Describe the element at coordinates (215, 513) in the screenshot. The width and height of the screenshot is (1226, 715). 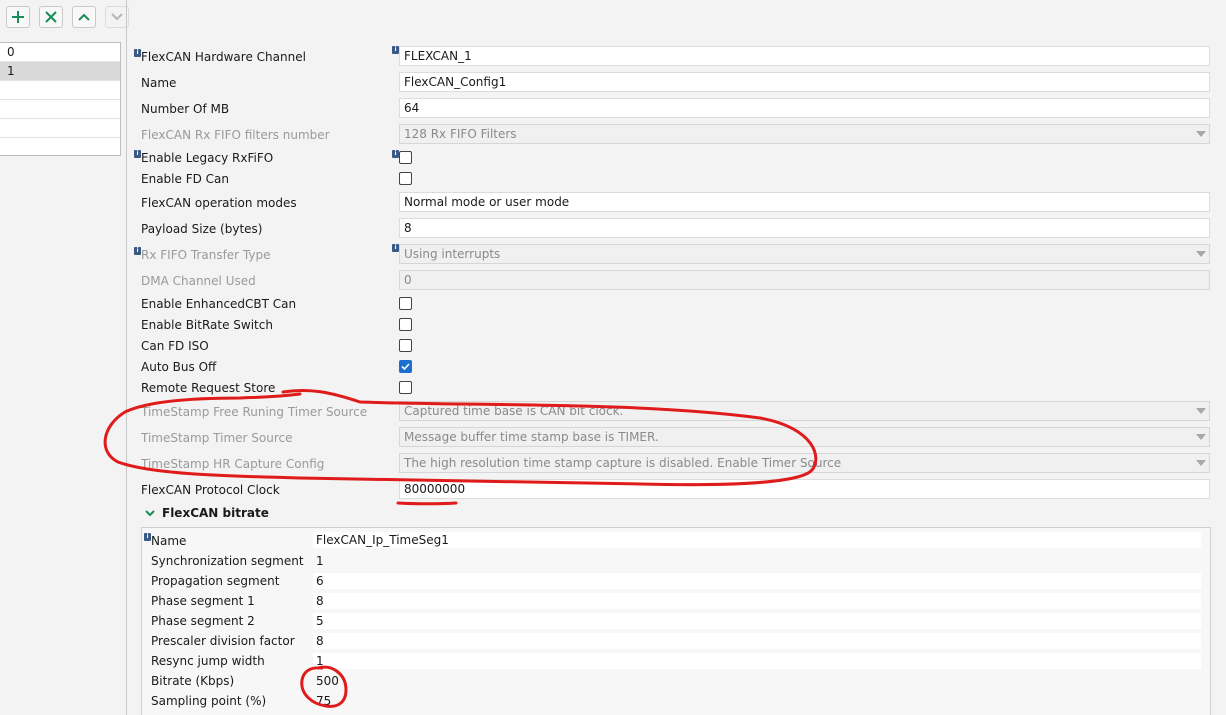
I see `bitrate-section-title: FlexCAN bitrate` at that location.